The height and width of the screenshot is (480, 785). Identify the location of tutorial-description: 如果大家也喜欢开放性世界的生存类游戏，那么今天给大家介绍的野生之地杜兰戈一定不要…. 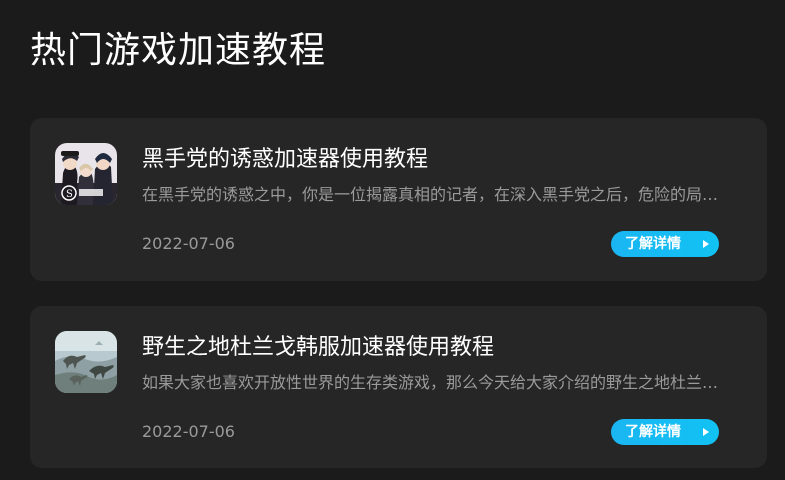
(431, 382).